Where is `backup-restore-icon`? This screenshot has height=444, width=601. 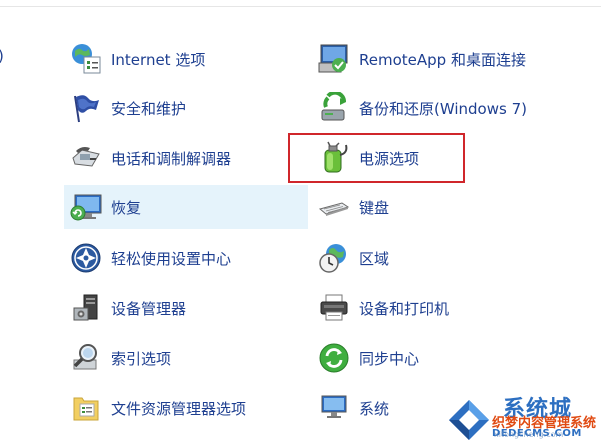 backup-restore-icon is located at coordinates (334, 108).